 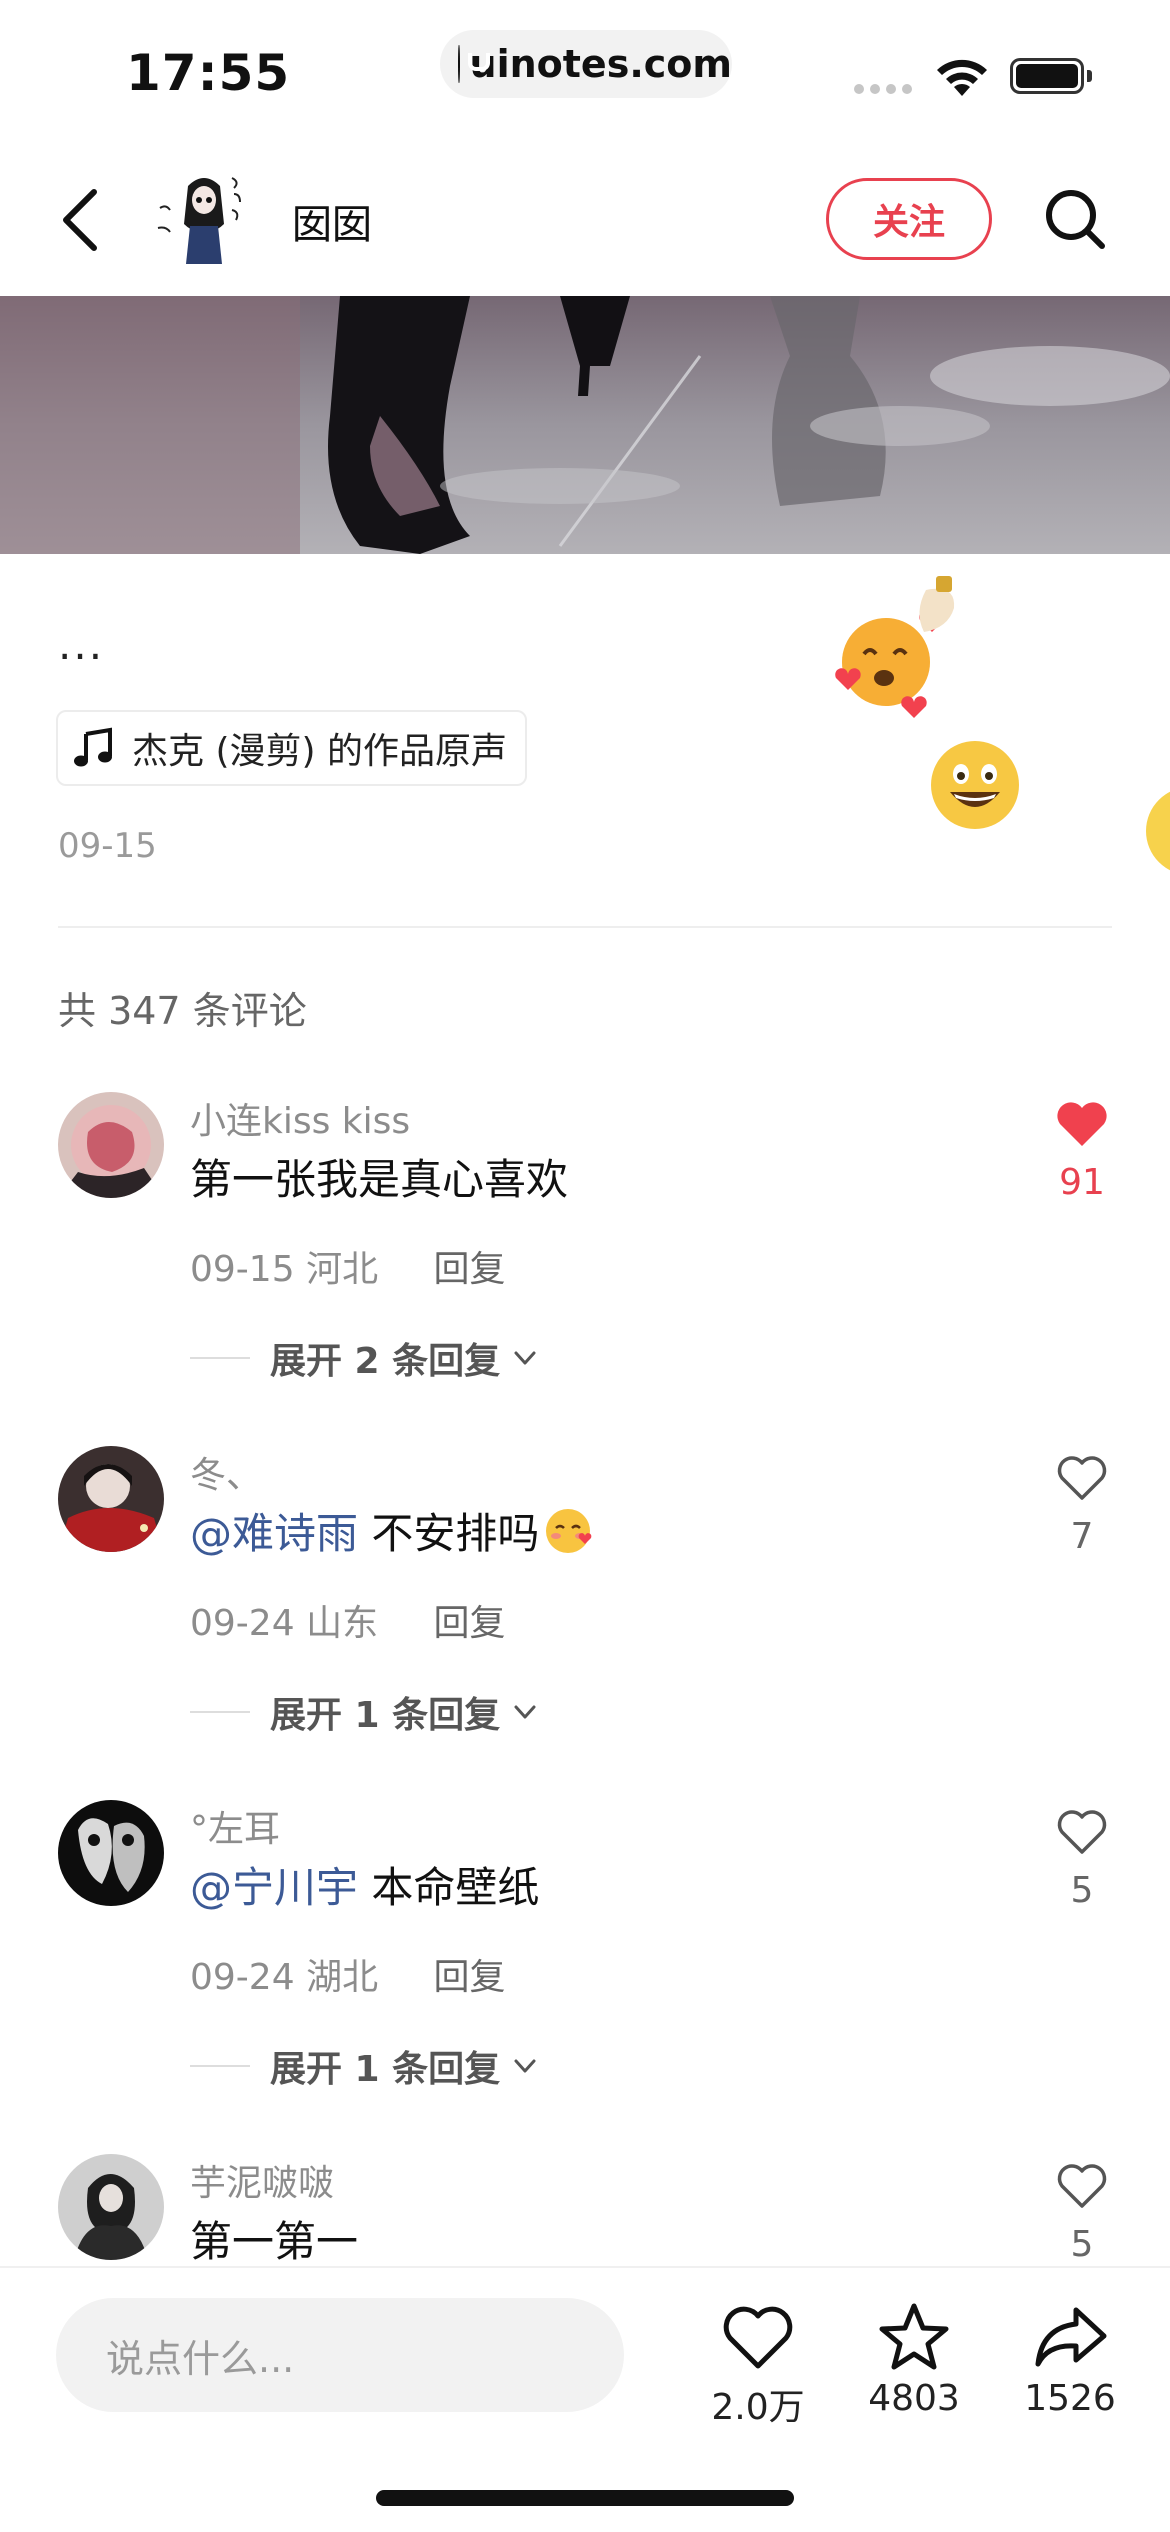 What do you see at coordinates (274, 1533) in the screenshot?
I see `mention-link: @难诗雨` at bounding box center [274, 1533].